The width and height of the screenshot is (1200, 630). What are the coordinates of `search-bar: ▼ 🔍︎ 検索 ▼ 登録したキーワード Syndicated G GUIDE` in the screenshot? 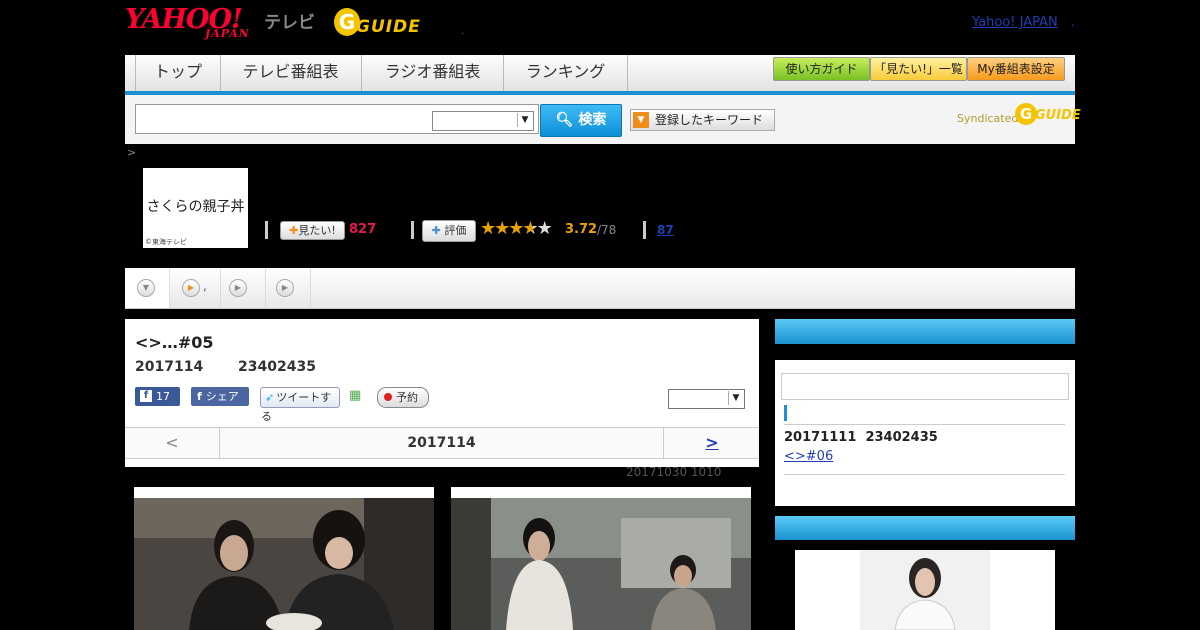 It's located at (603, 119).